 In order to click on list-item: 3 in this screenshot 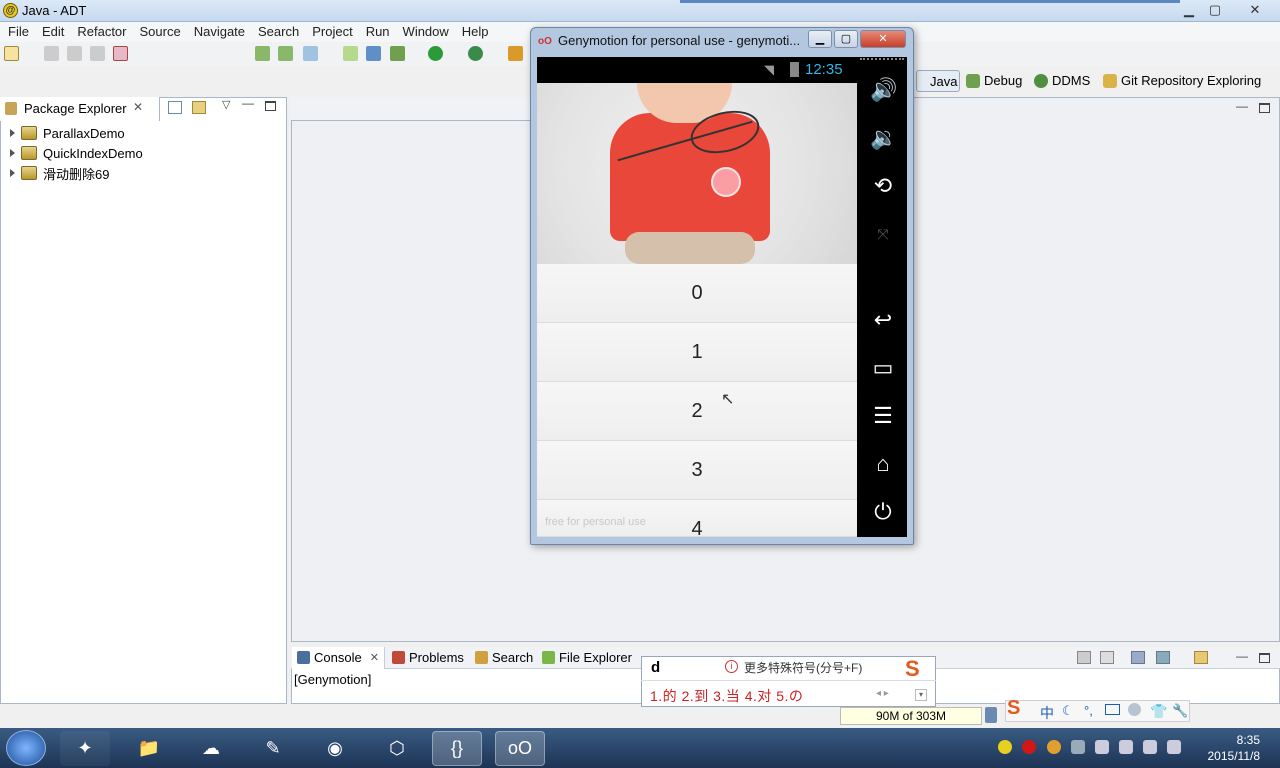, I will do `click(697, 470)`.